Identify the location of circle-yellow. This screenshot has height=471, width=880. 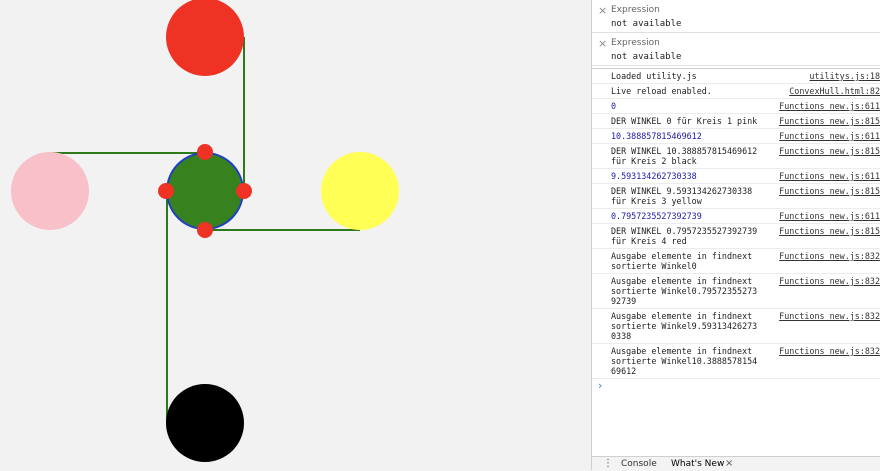
(360, 191).